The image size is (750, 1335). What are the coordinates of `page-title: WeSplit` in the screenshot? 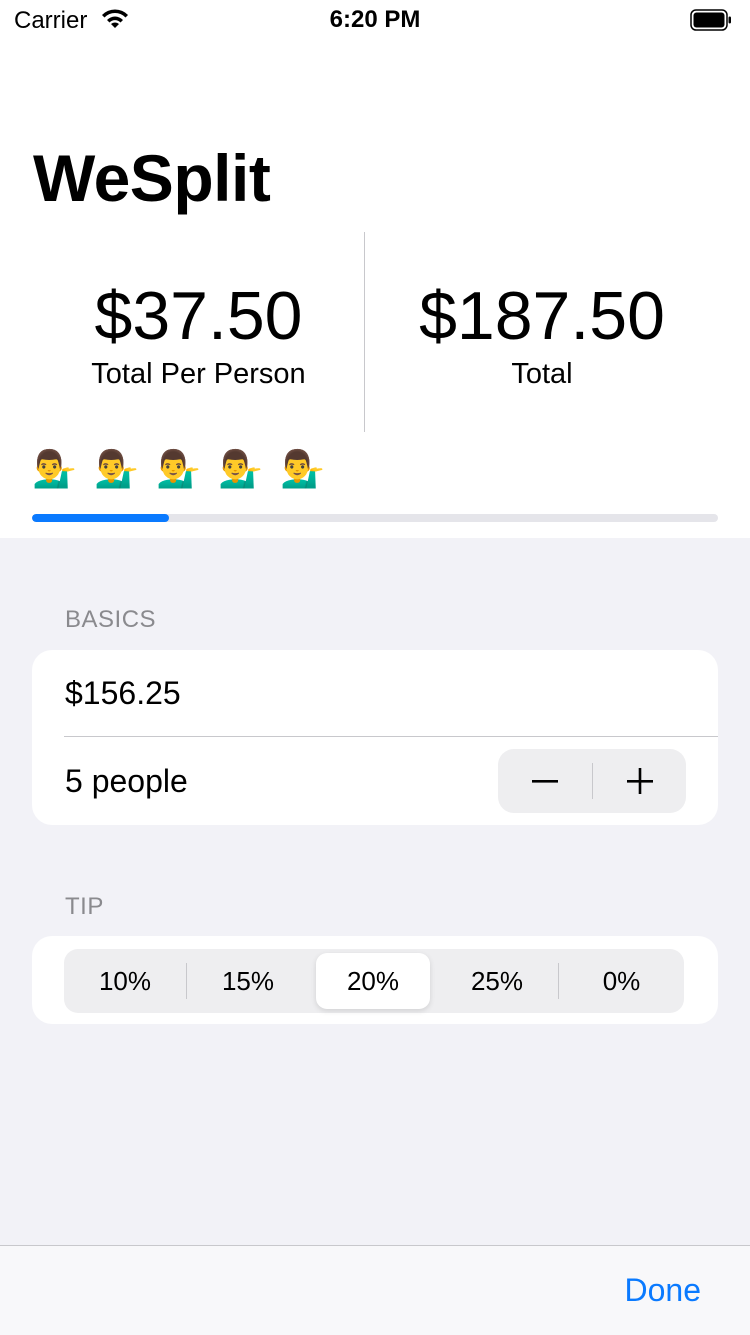 It's located at (152, 178).